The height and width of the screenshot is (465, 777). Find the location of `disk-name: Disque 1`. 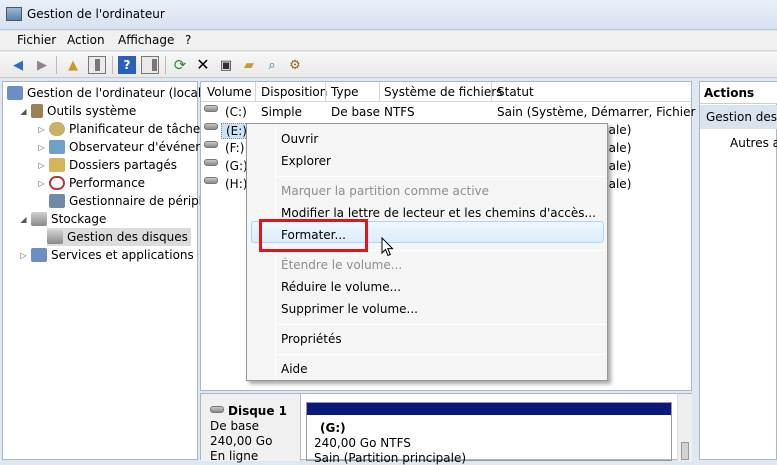

disk-name: Disque 1 is located at coordinates (258, 411).